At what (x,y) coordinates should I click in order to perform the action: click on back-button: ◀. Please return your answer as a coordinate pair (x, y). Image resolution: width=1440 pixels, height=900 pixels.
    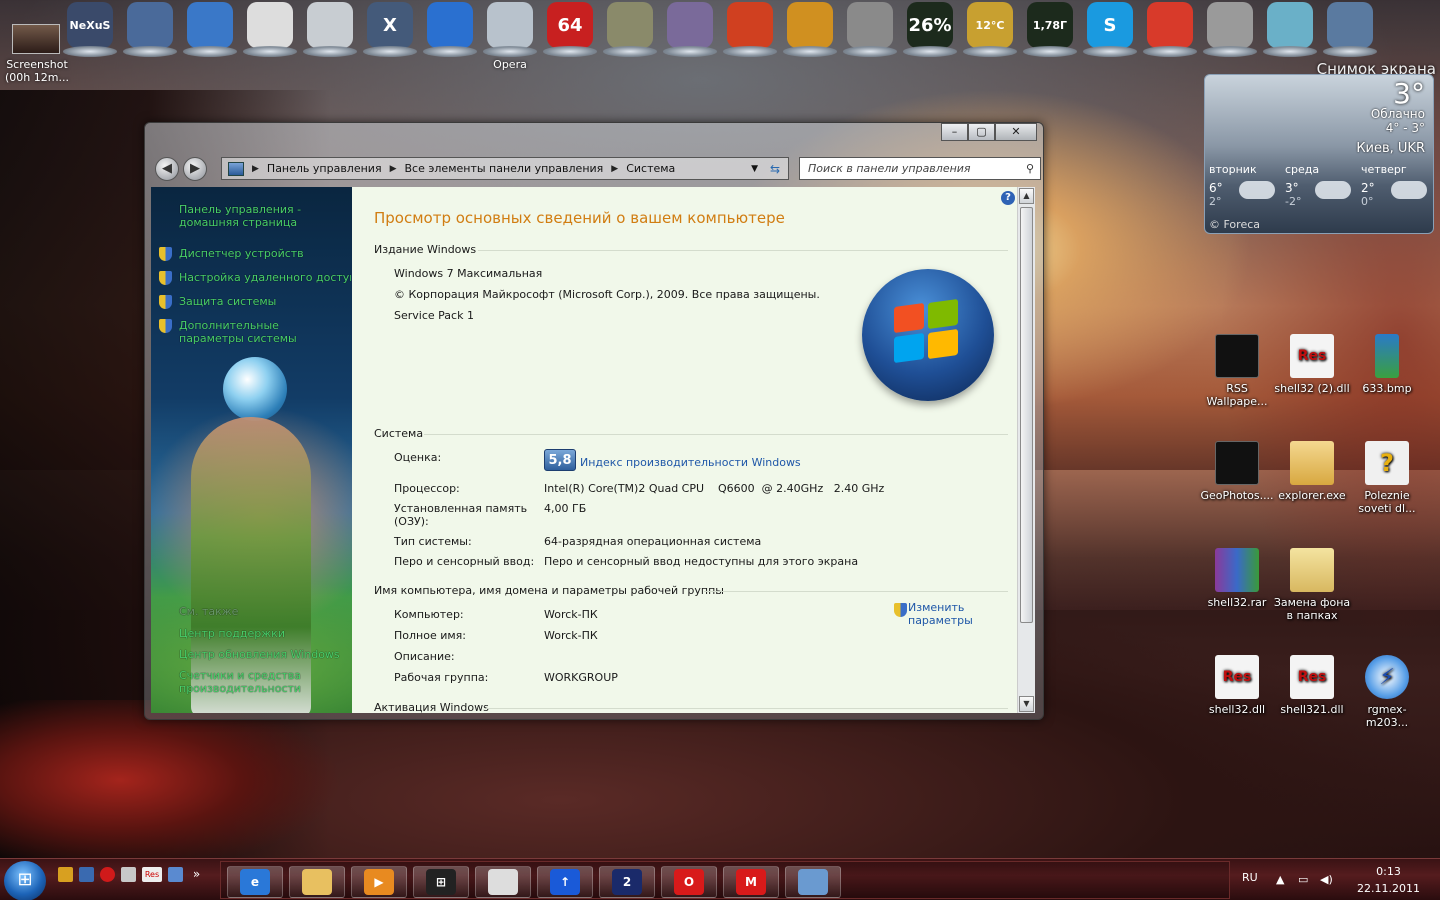
    Looking at the image, I should click on (167, 169).